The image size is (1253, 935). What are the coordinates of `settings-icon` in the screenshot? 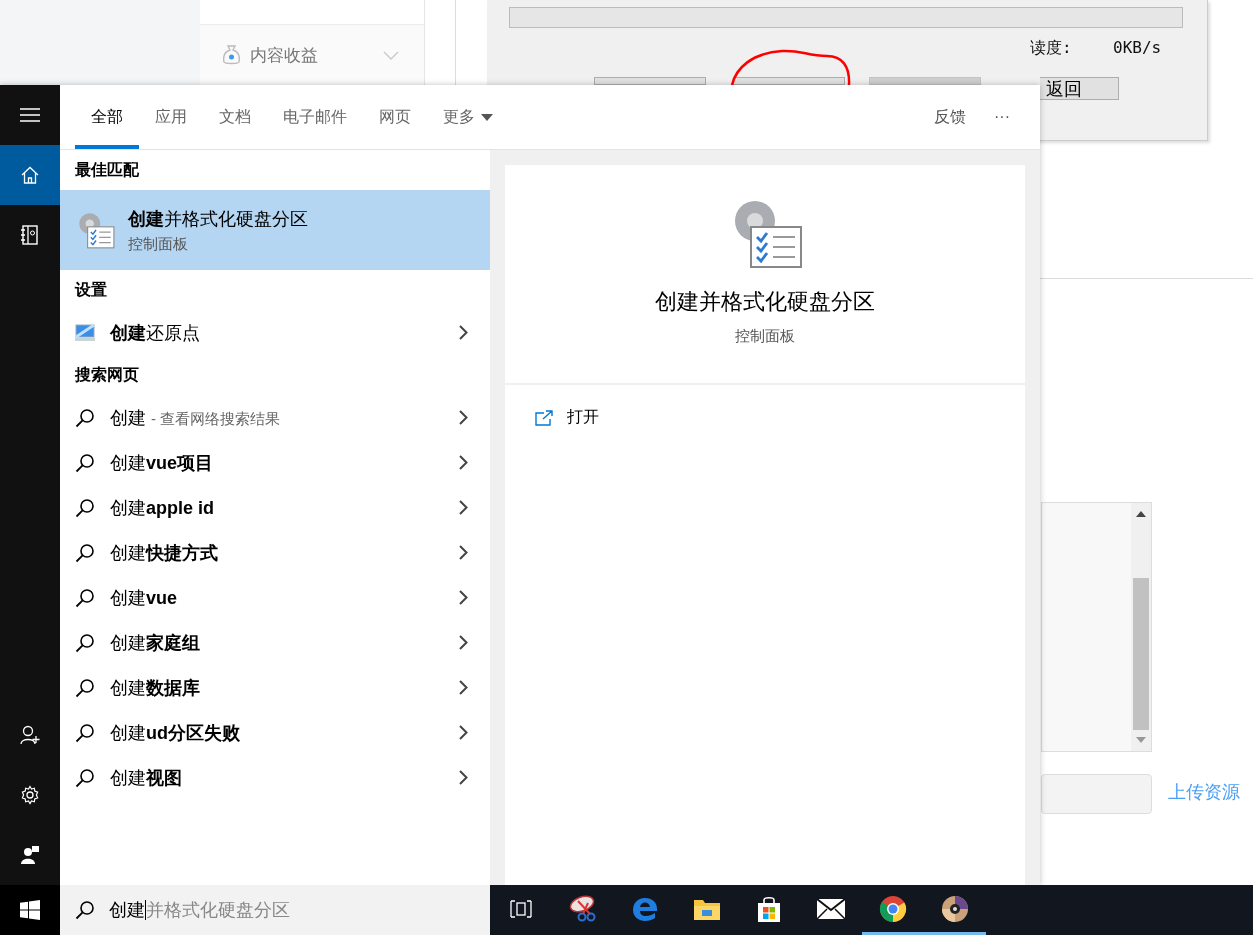 It's located at (30, 795).